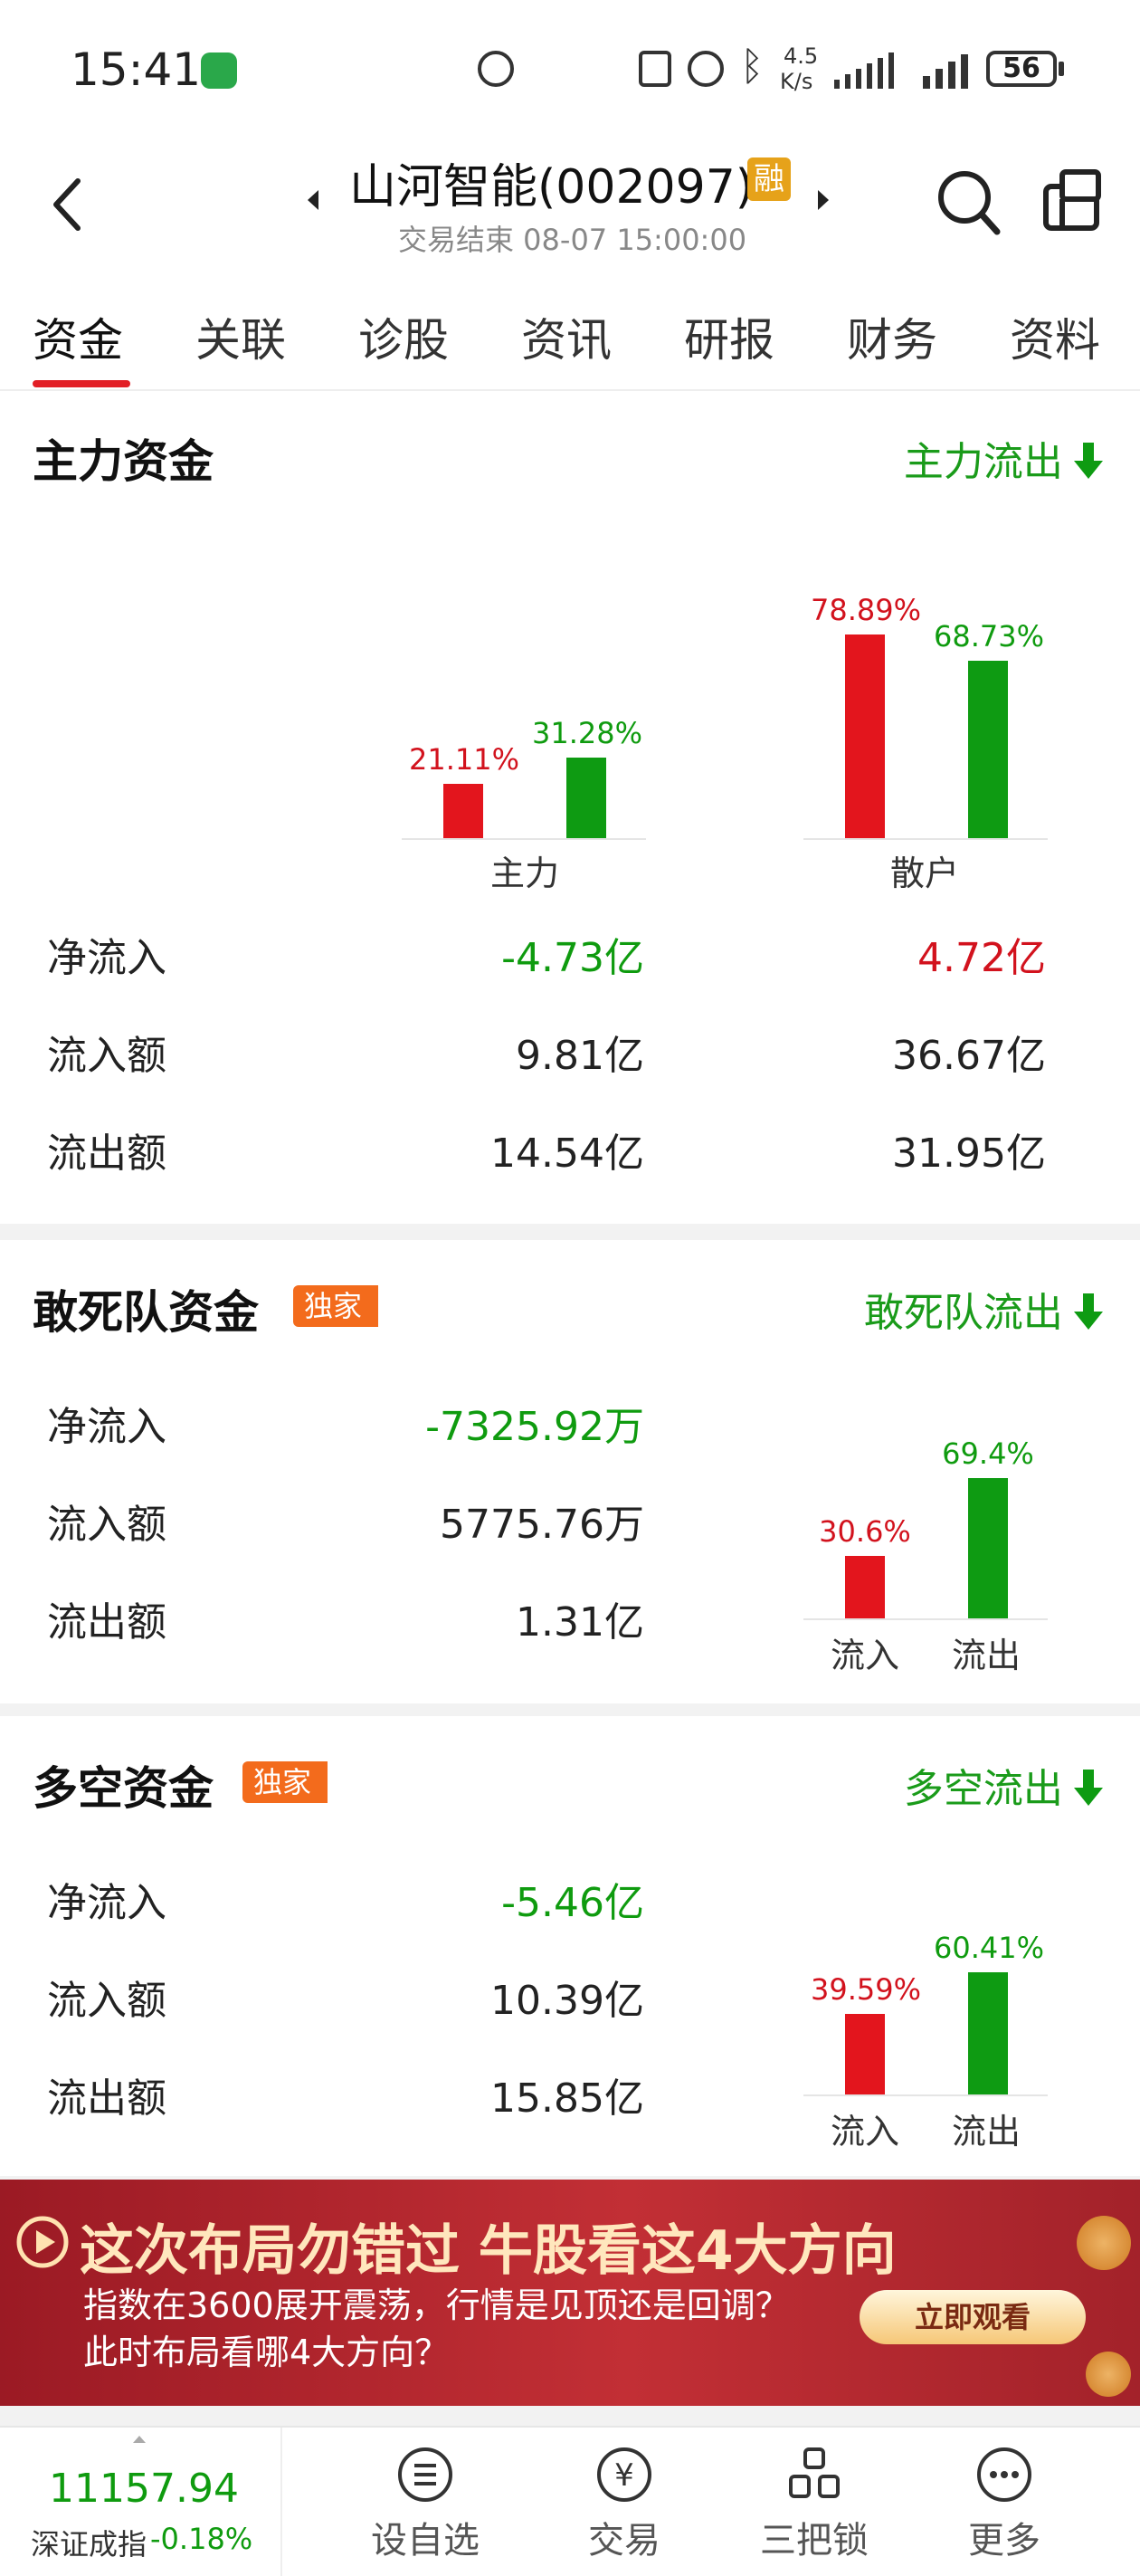 The width and height of the screenshot is (1140, 2576). Describe the element at coordinates (566, 336) in the screenshot. I see `tab-news: 资讯` at that location.